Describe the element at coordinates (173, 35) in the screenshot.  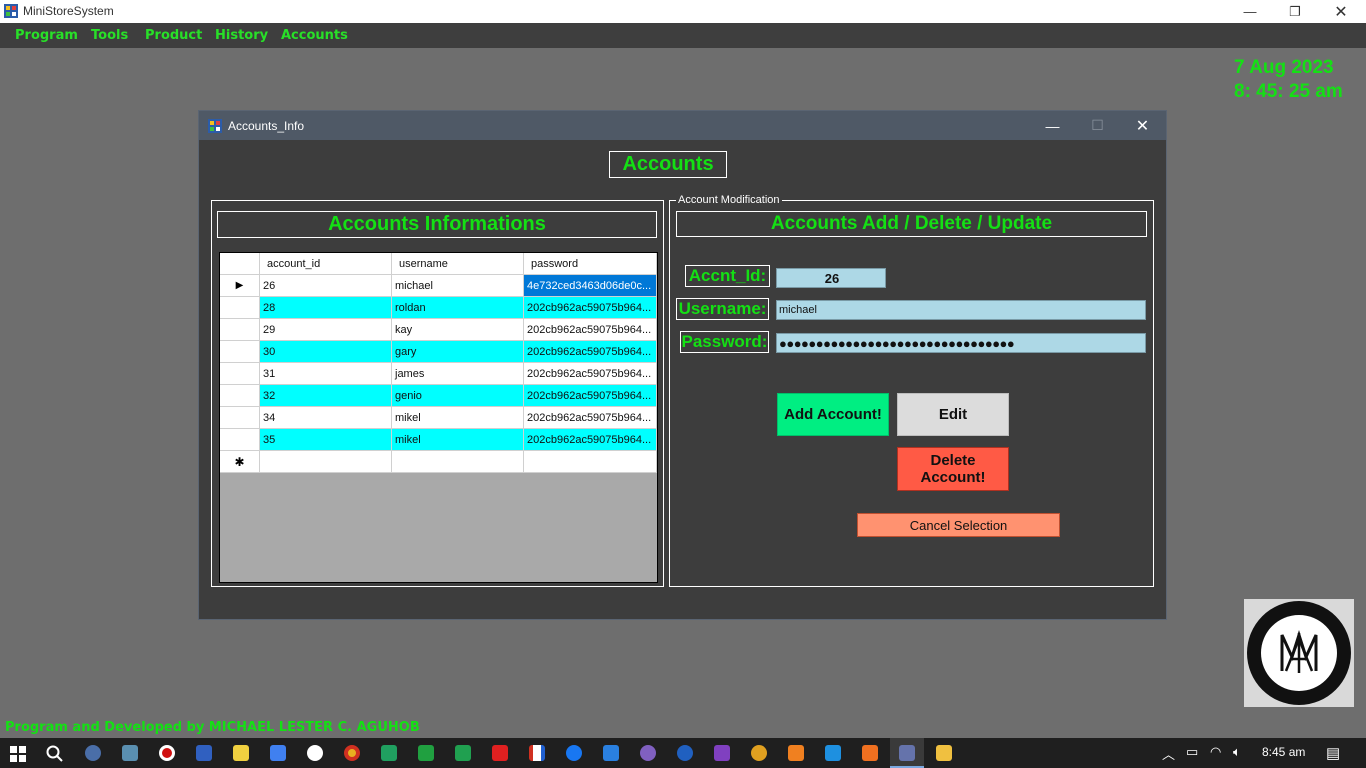
I see `menu-product: Product` at that location.